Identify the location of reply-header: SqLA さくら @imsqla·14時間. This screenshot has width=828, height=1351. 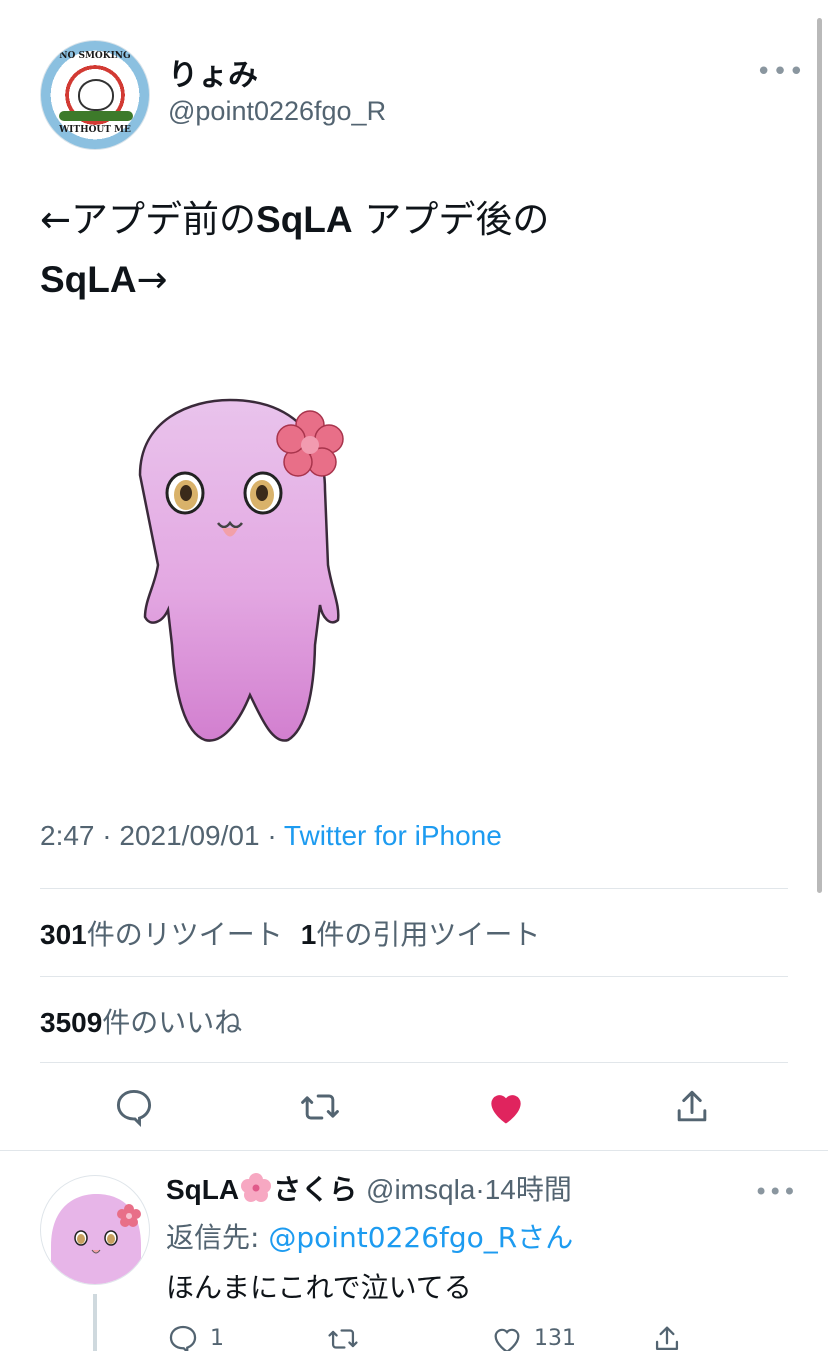
(369, 1188).